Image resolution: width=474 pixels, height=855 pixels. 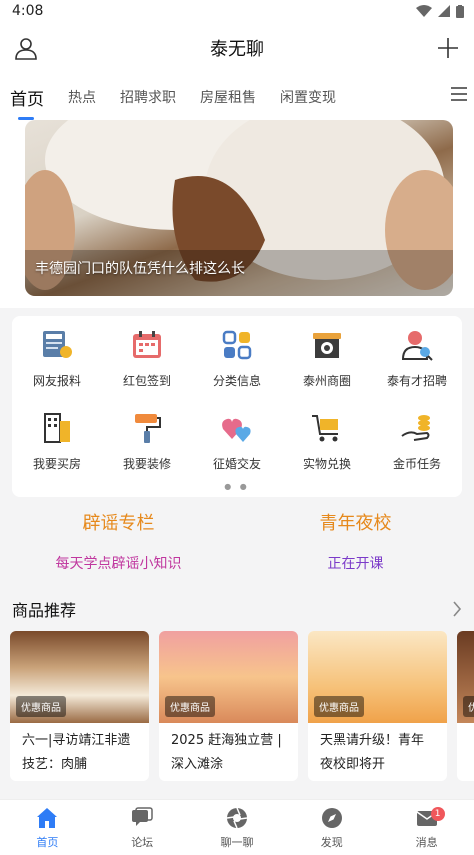 What do you see at coordinates (76, 752) in the screenshot?
I see `goods-name: 六一|寻访靖江非遗技艺：肉脯` at bounding box center [76, 752].